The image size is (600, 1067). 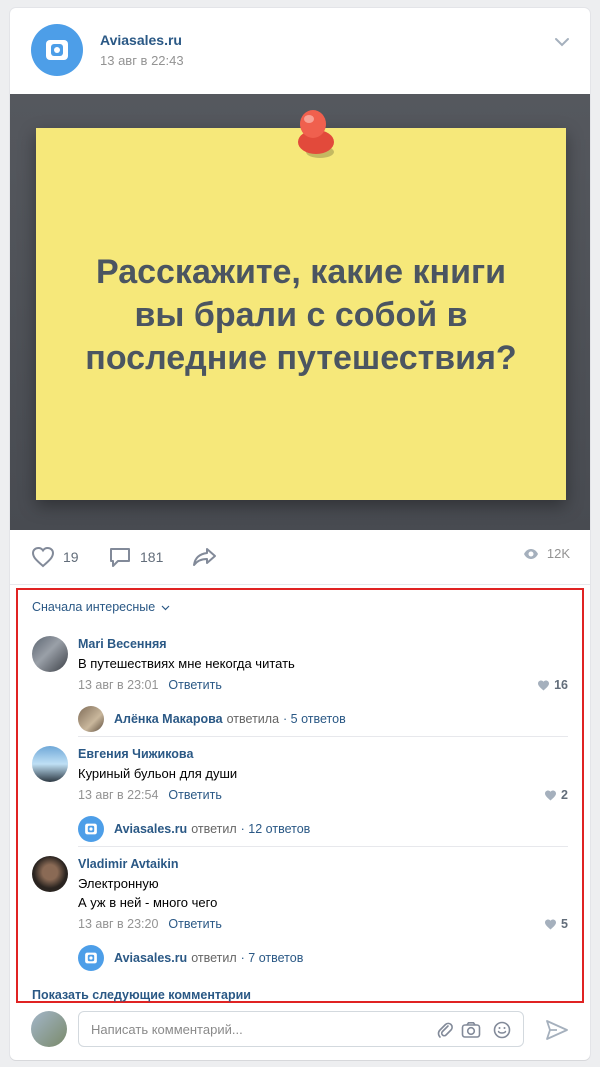 I want to click on comment-date: 13 авг в 22:54, so click(x=118, y=795).